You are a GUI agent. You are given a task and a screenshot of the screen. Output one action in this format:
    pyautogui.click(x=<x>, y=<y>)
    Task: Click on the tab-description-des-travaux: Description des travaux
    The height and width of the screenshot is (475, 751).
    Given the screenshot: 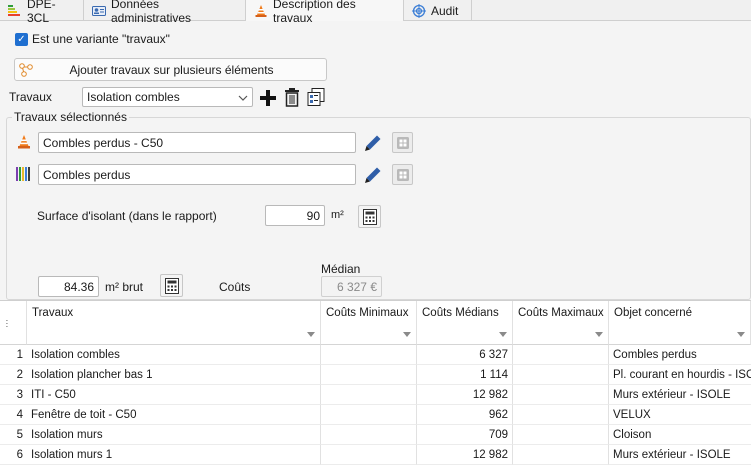 What is the action you would take?
    pyautogui.click(x=325, y=12)
    